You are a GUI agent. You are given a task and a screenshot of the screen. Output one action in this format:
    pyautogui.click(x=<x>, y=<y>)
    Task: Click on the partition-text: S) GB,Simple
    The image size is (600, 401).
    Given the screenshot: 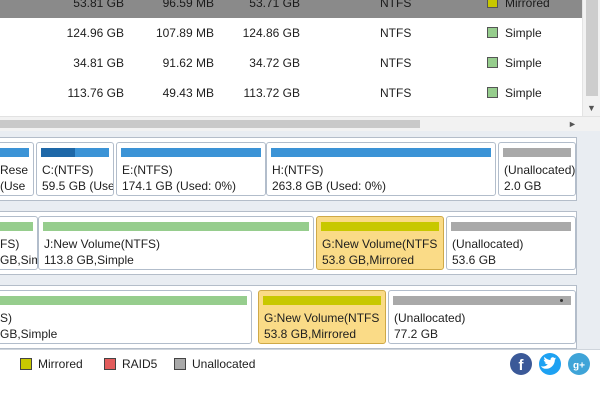 What is the action you would take?
    pyautogui.click(x=28, y=326)
    